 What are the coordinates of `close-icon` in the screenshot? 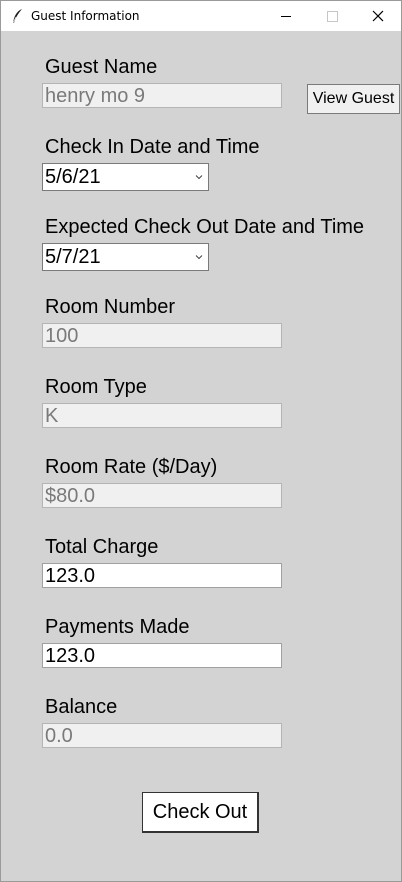 It's located at (378, 16).